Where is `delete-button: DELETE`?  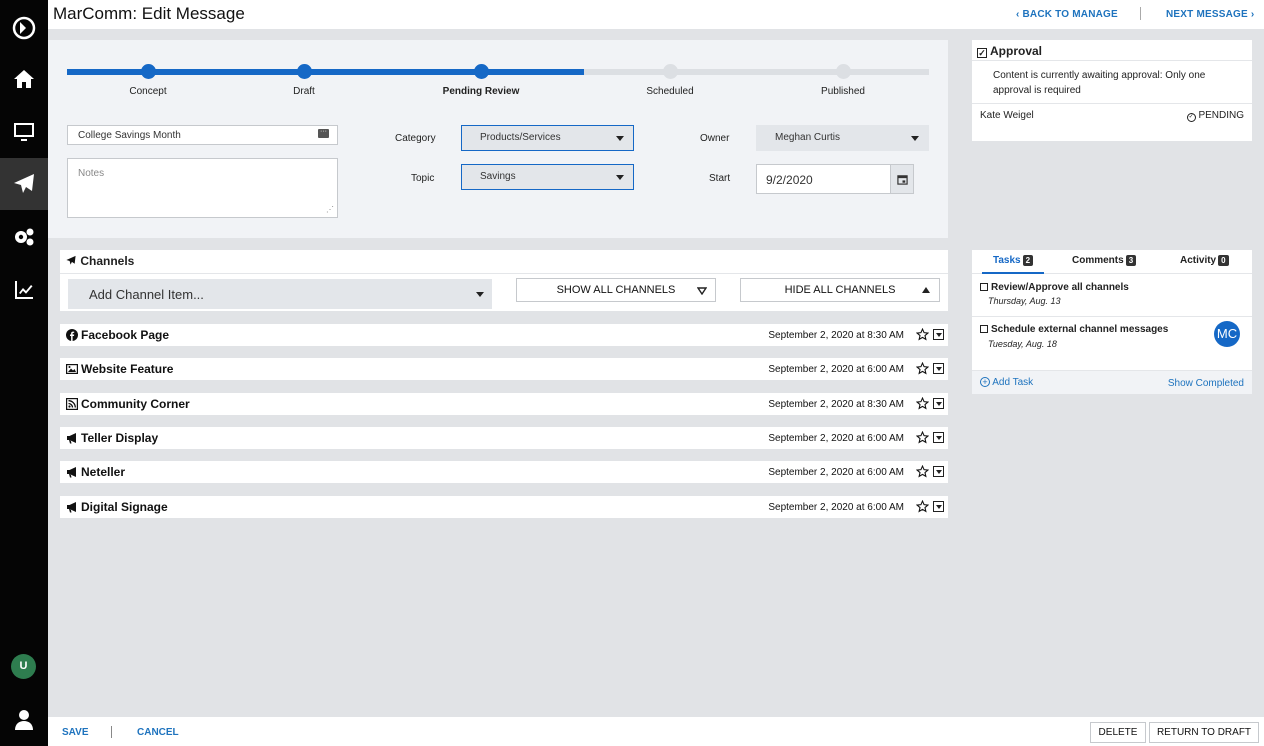
delete-button: DELETE is located at coordinates (1118, 732).